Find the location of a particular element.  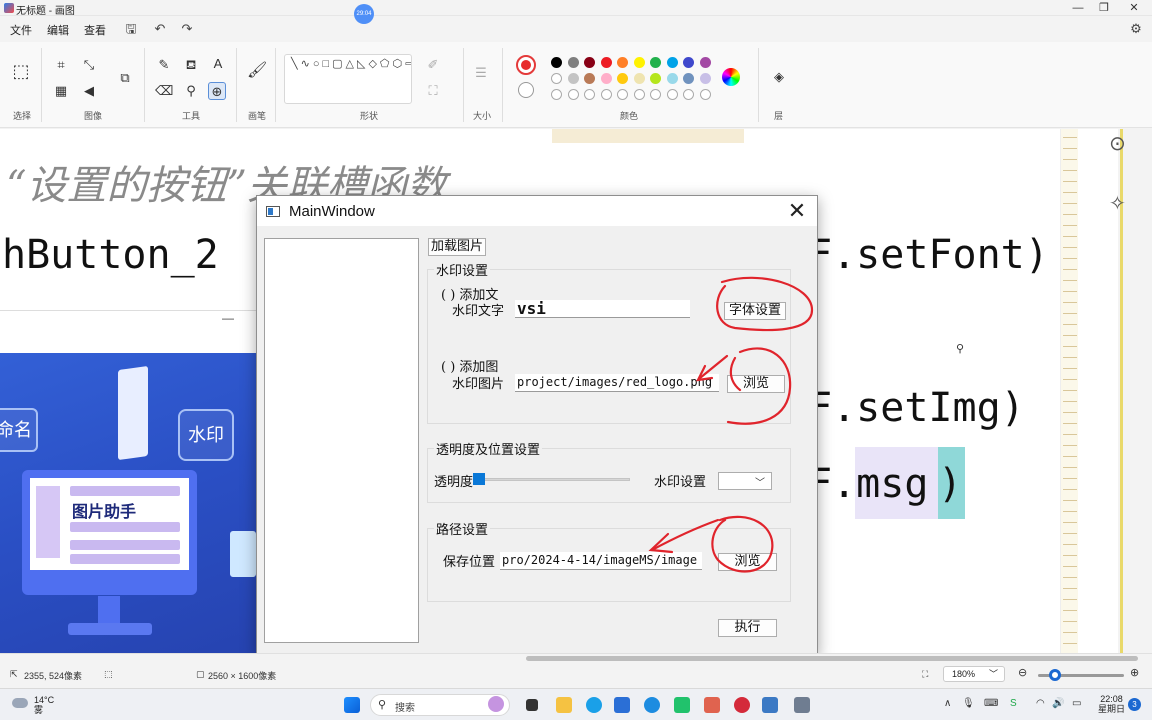

copilot-sparkle-icon: ✧ is located at coordinates (1117, 203).